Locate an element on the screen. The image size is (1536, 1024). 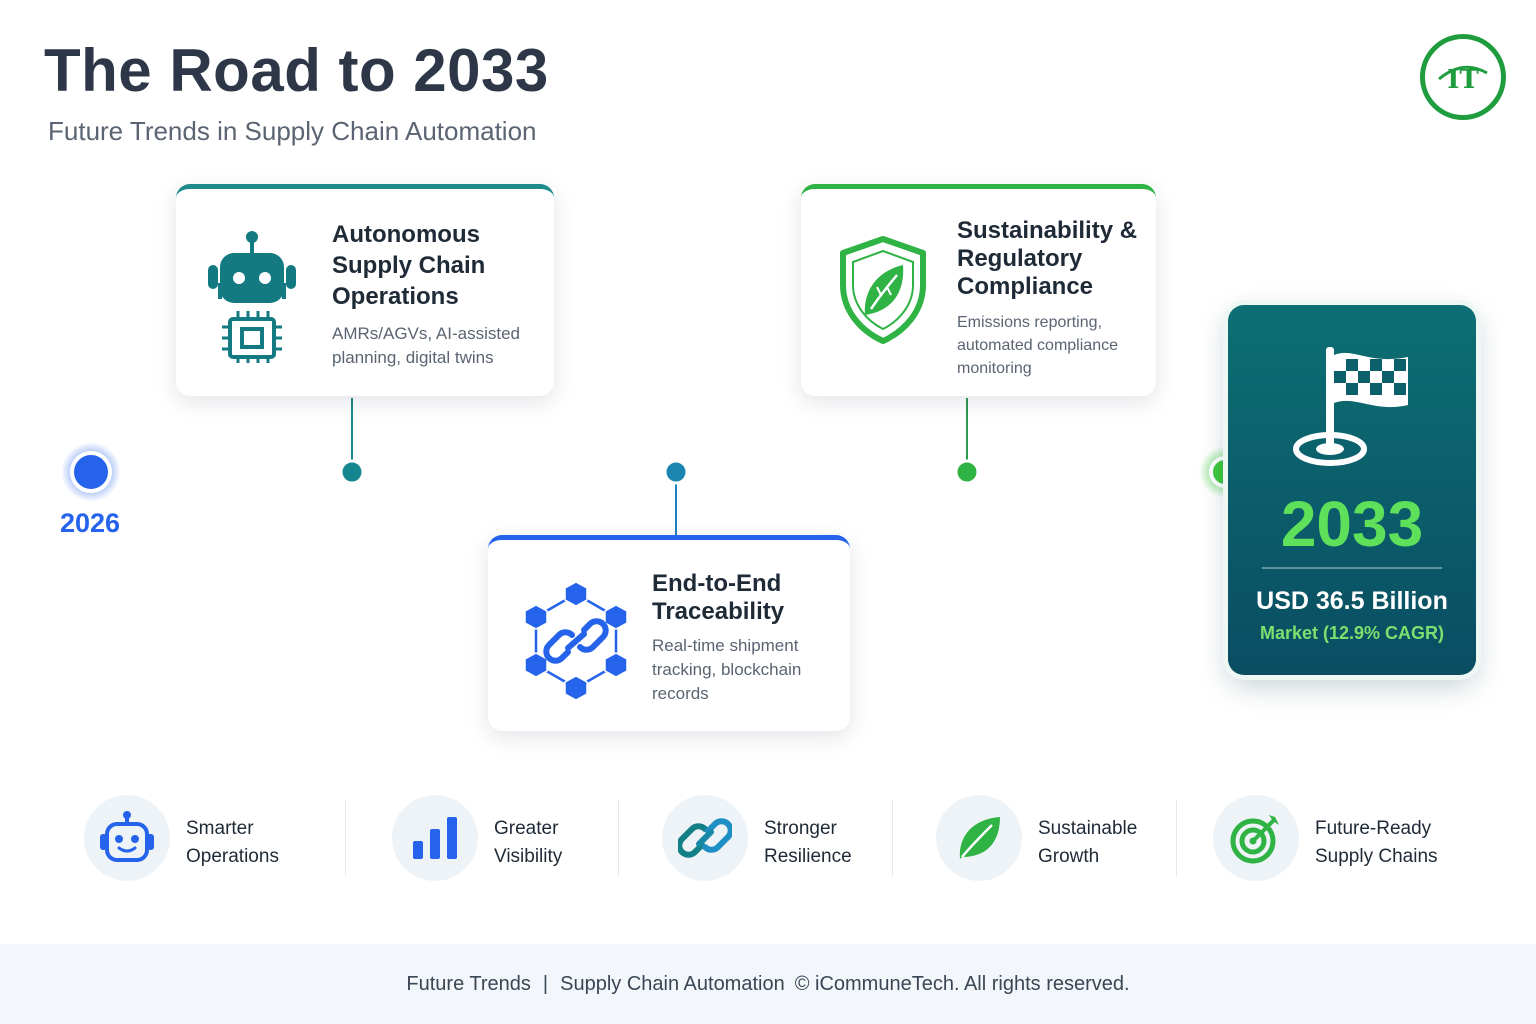
goal-market-cagr: Market (12.9% CAGR) is located at coordinates (1352, 633).